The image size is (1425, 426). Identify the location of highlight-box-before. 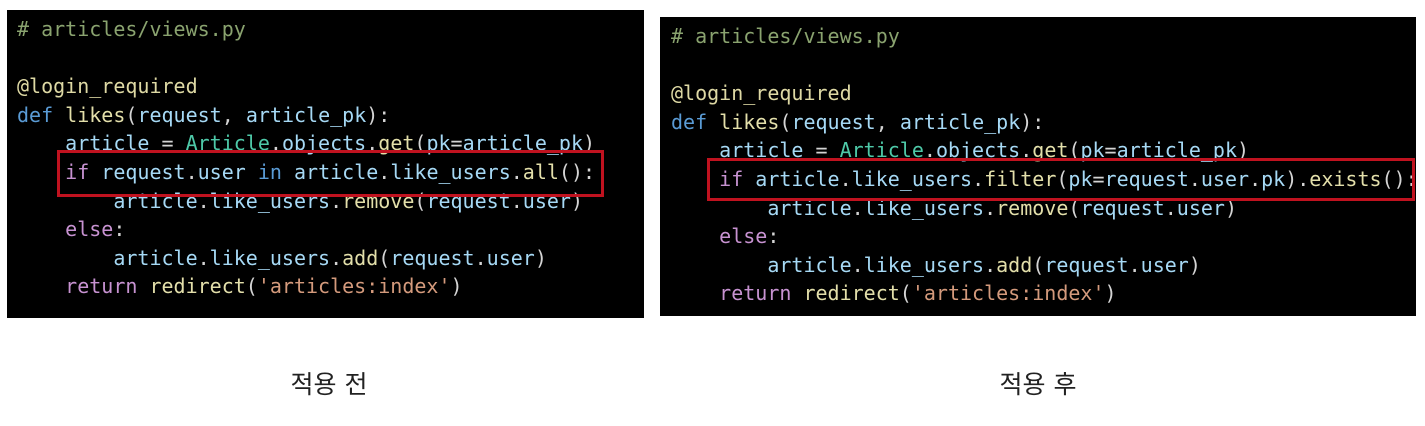
(330, 173).